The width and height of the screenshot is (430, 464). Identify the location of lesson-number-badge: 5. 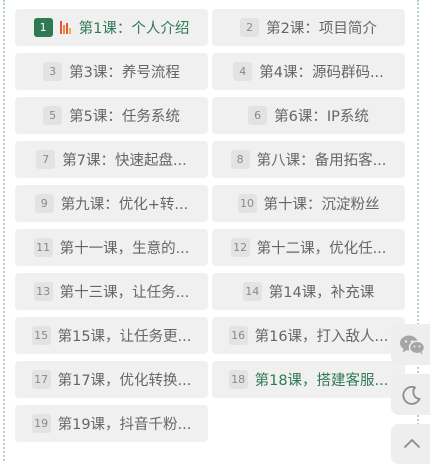
(53, 115).